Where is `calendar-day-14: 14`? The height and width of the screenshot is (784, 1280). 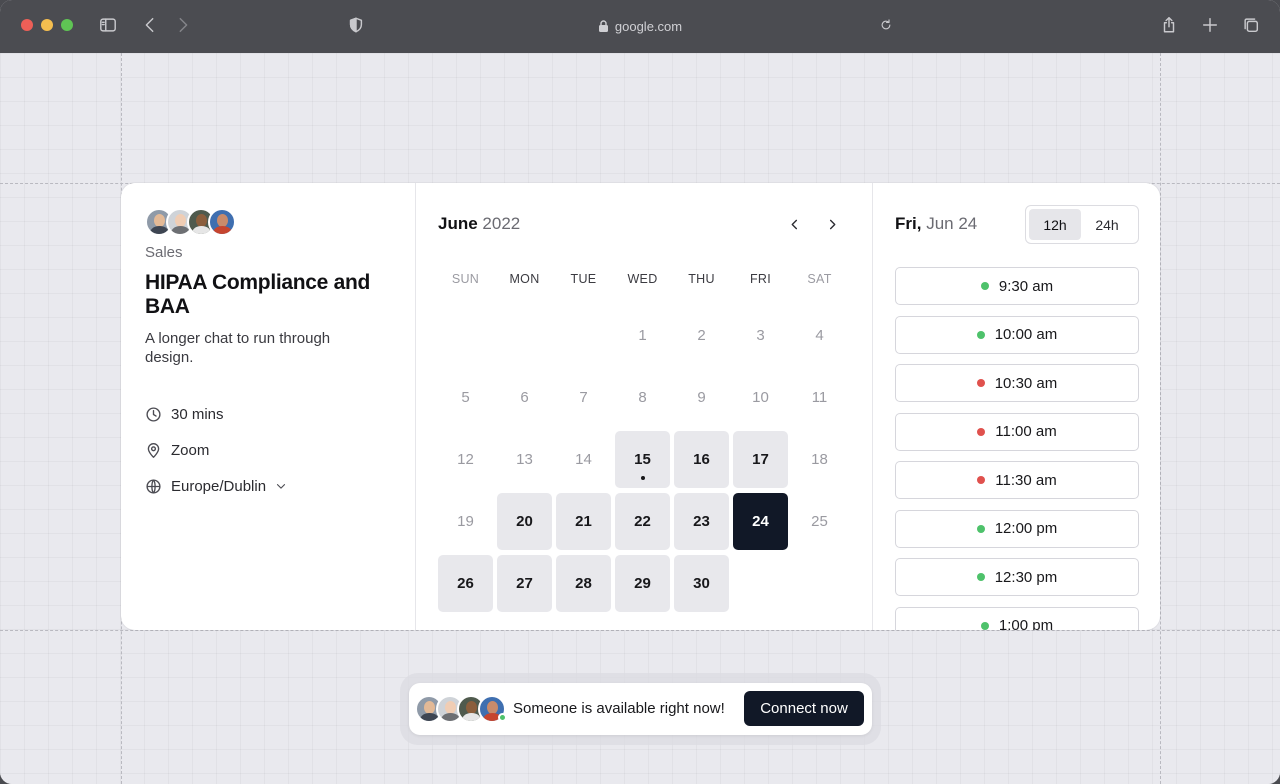 calendar-day-14: 14 is located at coordinates (583, 459).